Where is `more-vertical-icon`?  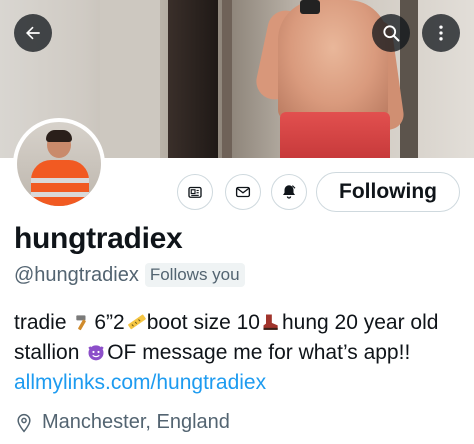
more-vertical-icon is located at coordinates (441, 33).